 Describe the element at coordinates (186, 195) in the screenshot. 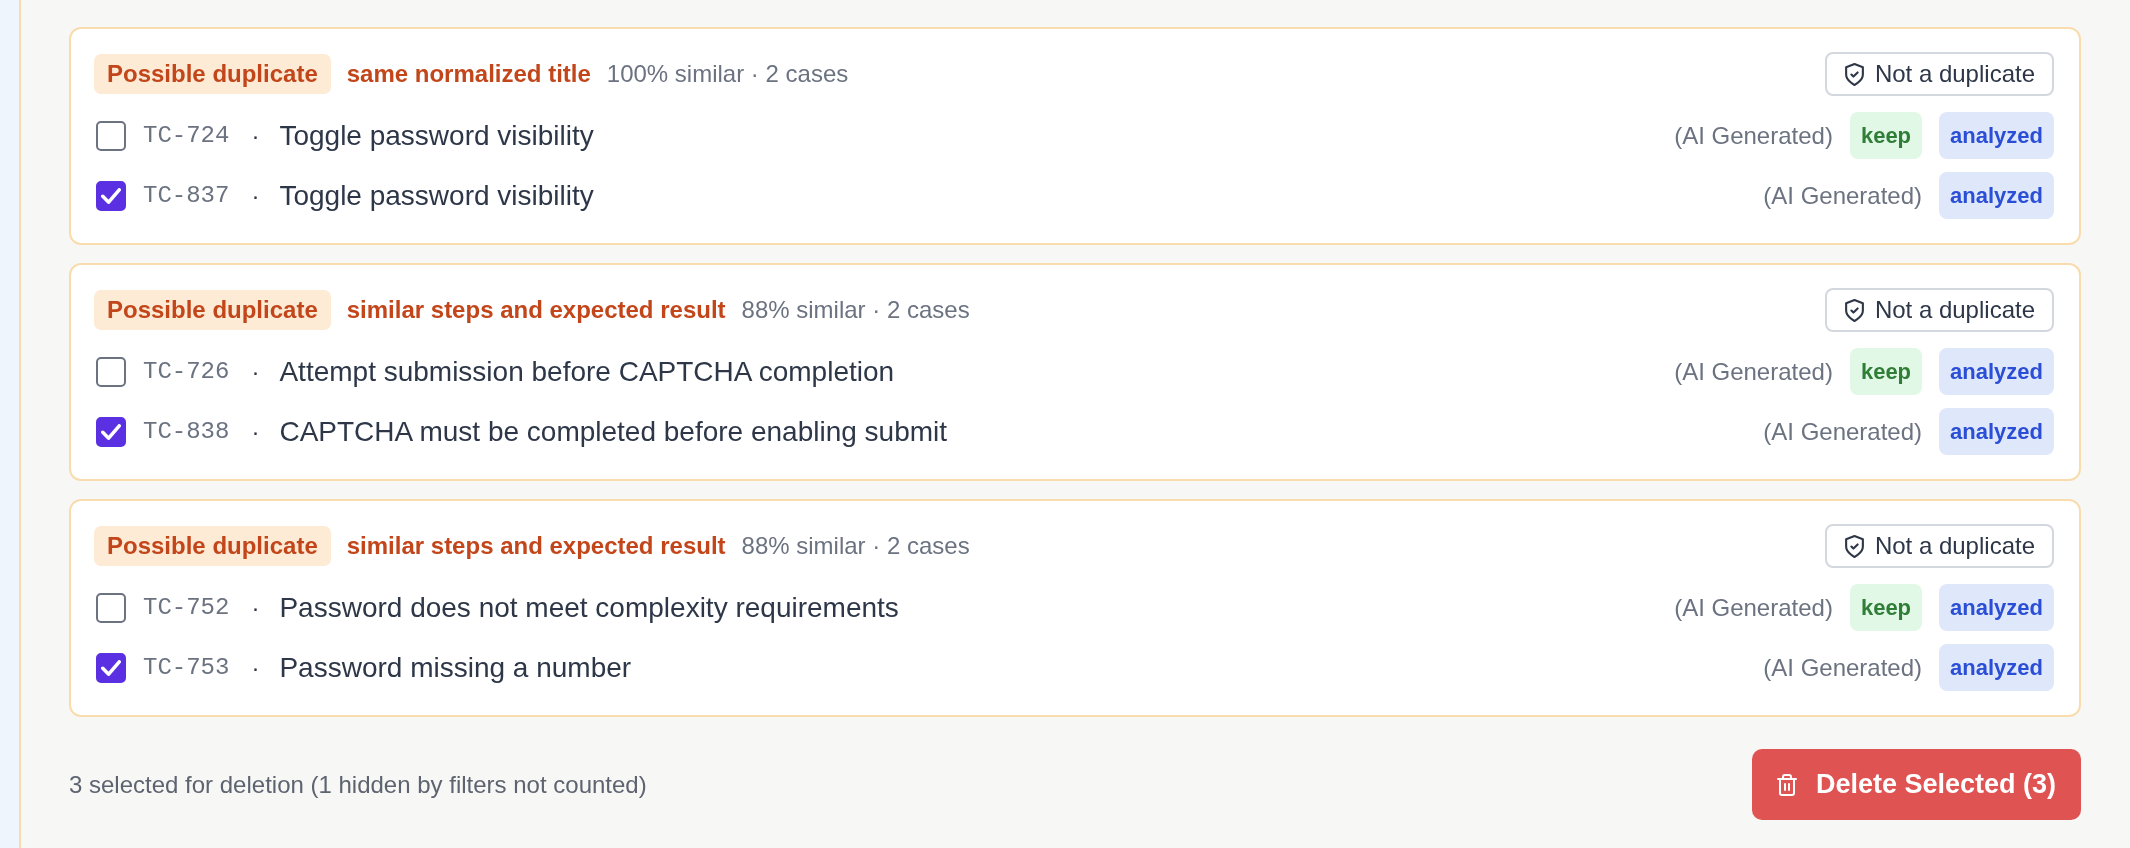

I see `case-id: TC-837` at that location.